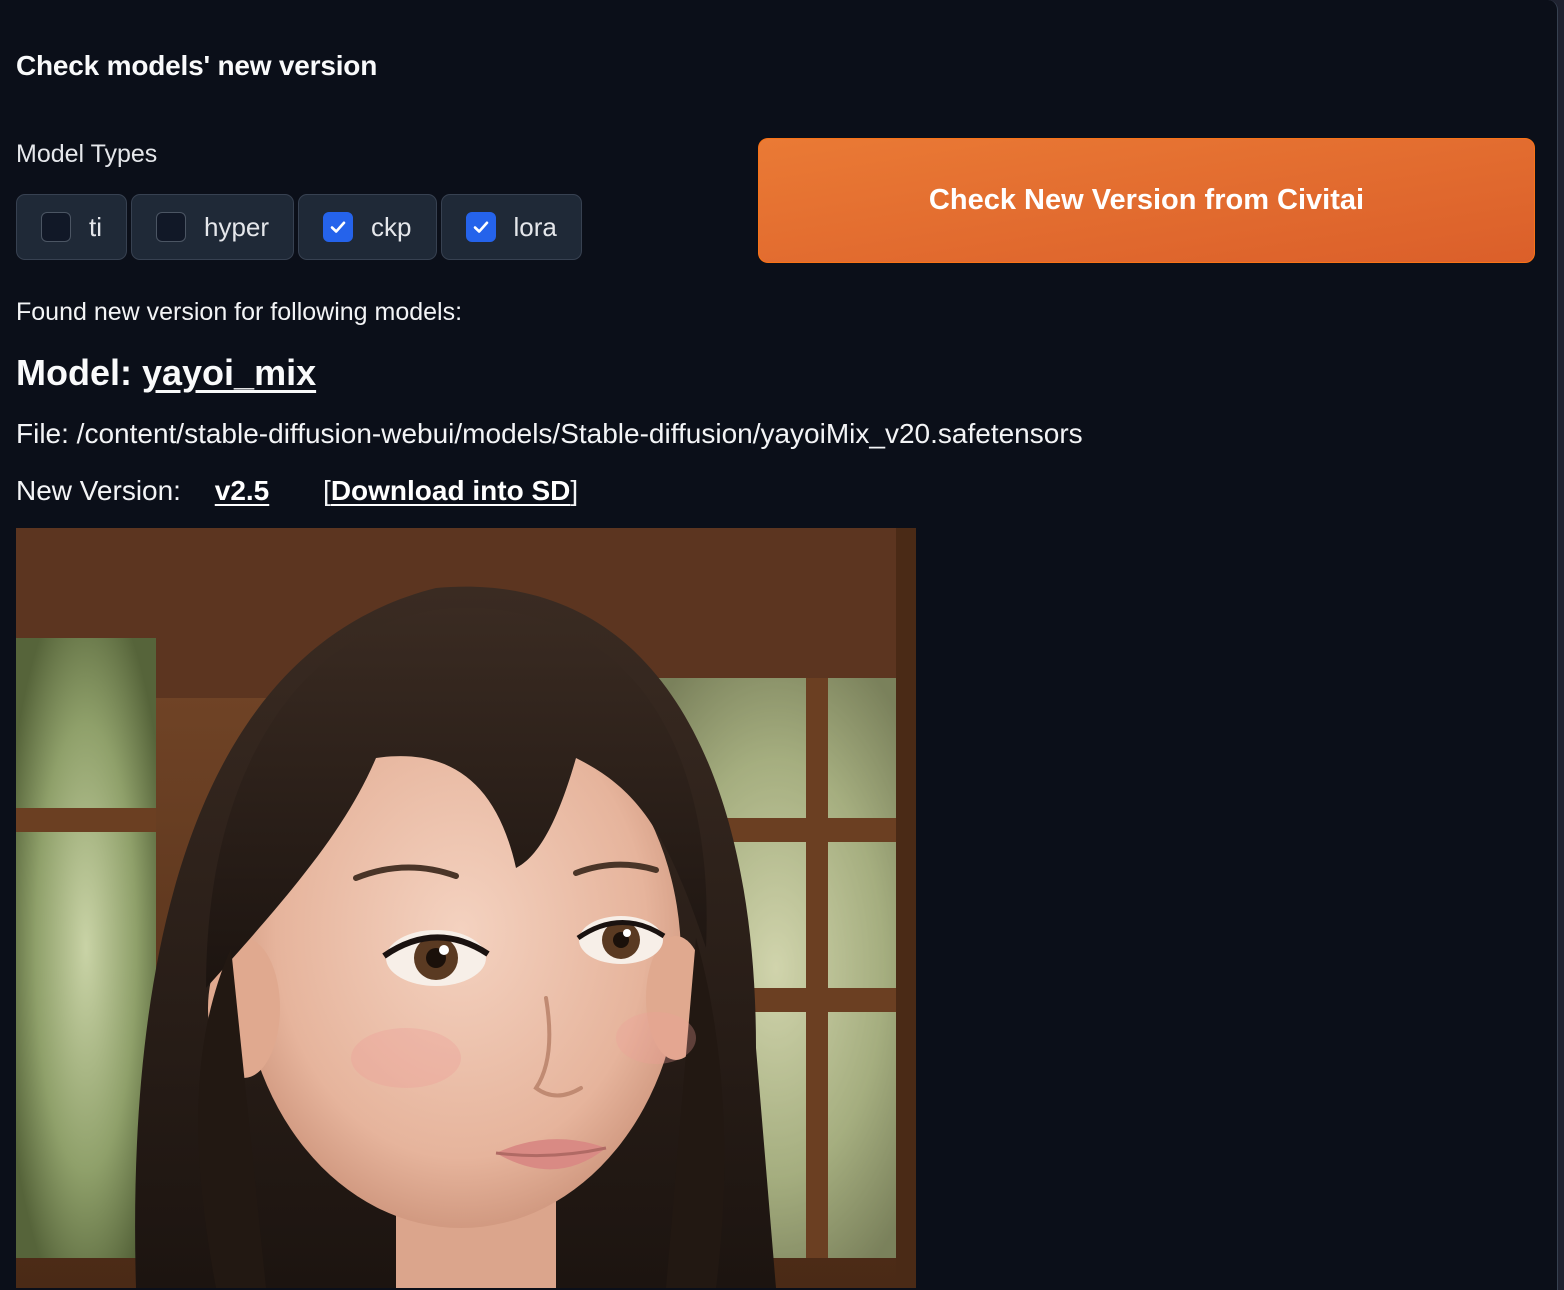  I want to click on model-prefix: Model:, so click(79, 372).